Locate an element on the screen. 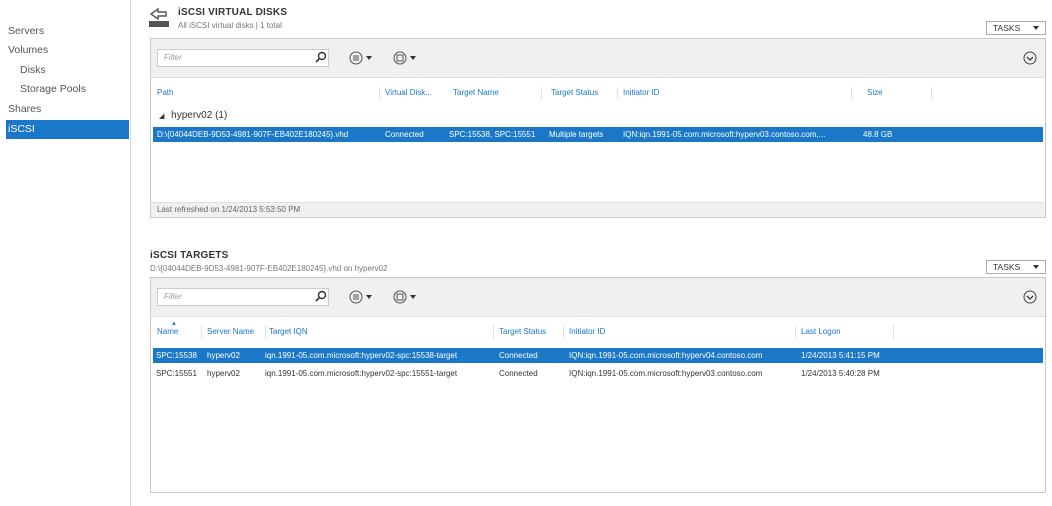  disks-filter-input: Filter is located at coordinates (243, 58).